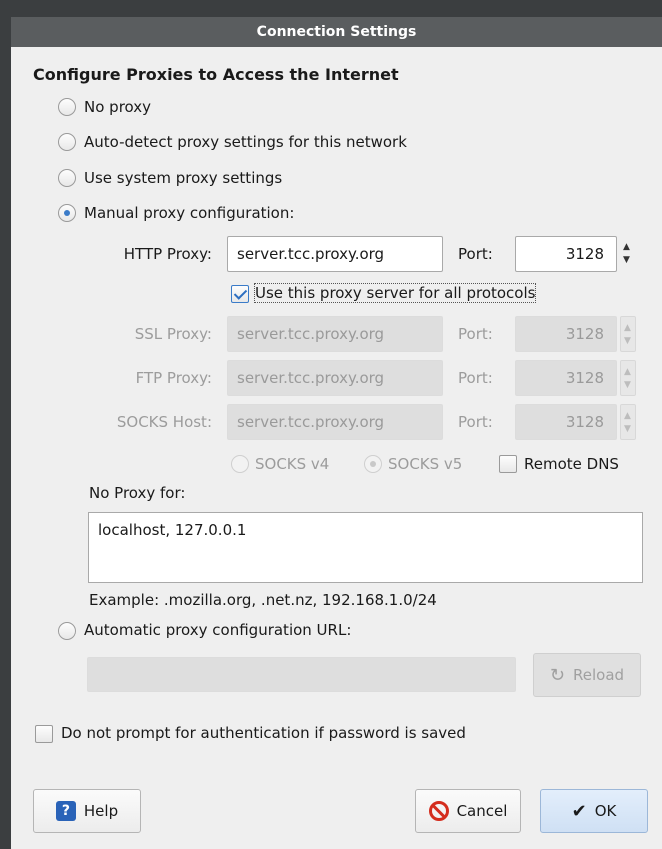 The image size is (662, 849). I want to click on remote-dns-checkbox, so click(508, 464).